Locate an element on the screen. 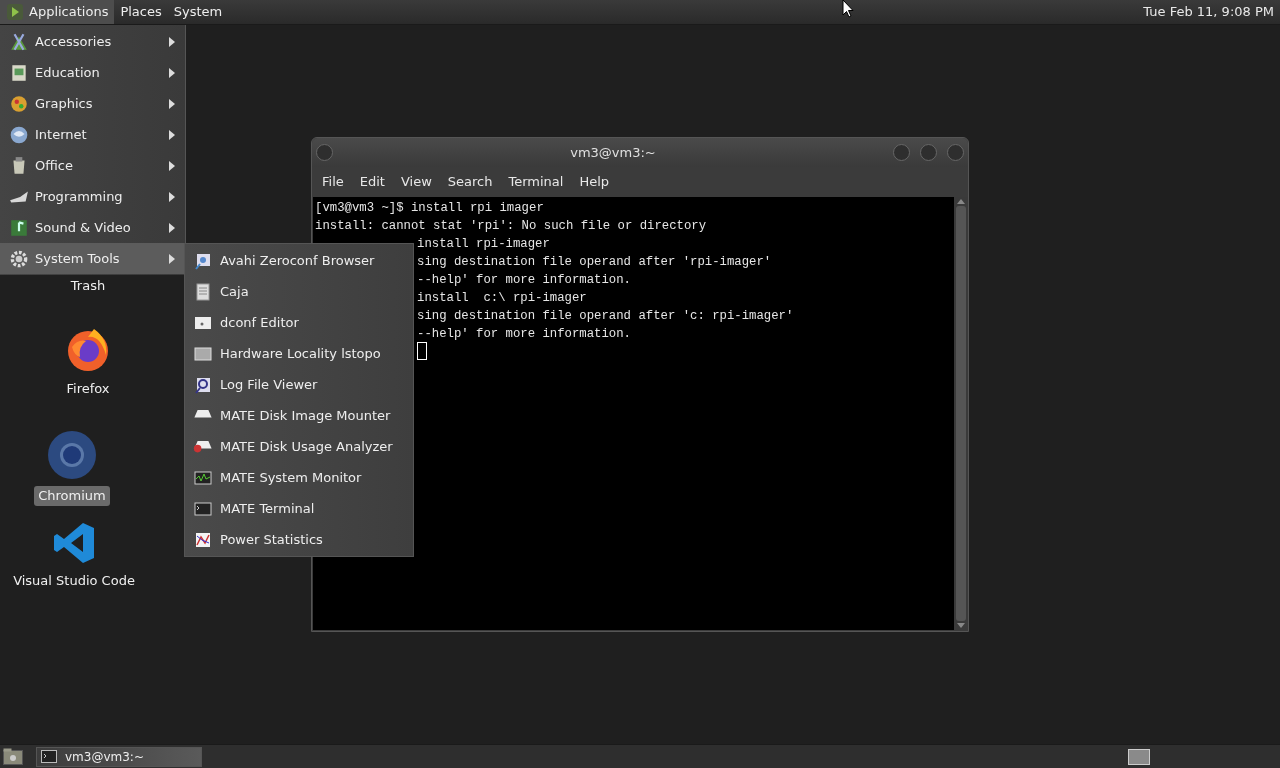 The height and width of the screenshot is (768, 1280). window-title: vm3@vm3:~ is located at coordinates (613, 152).